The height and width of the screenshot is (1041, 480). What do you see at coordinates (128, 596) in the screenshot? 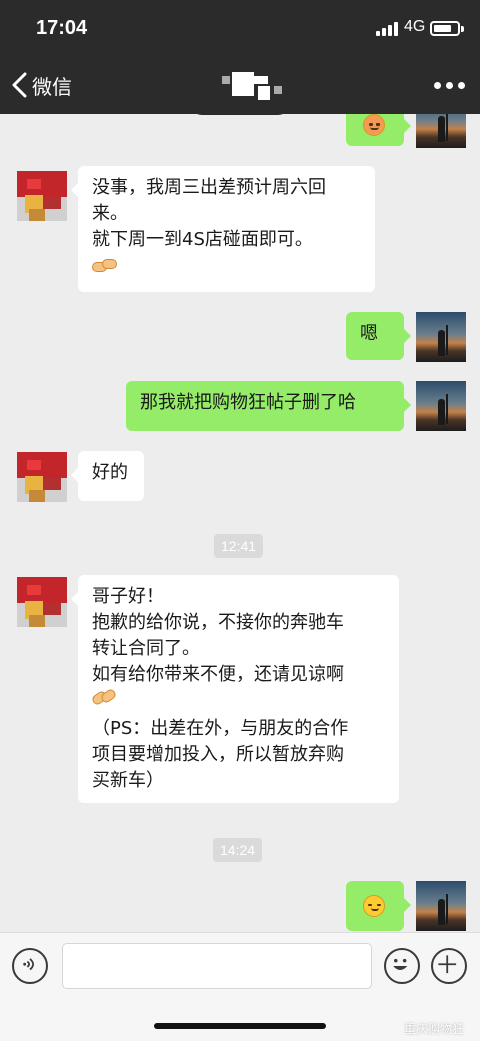
I see `message-line: 哥子好！` at bounding box center [128, 596].